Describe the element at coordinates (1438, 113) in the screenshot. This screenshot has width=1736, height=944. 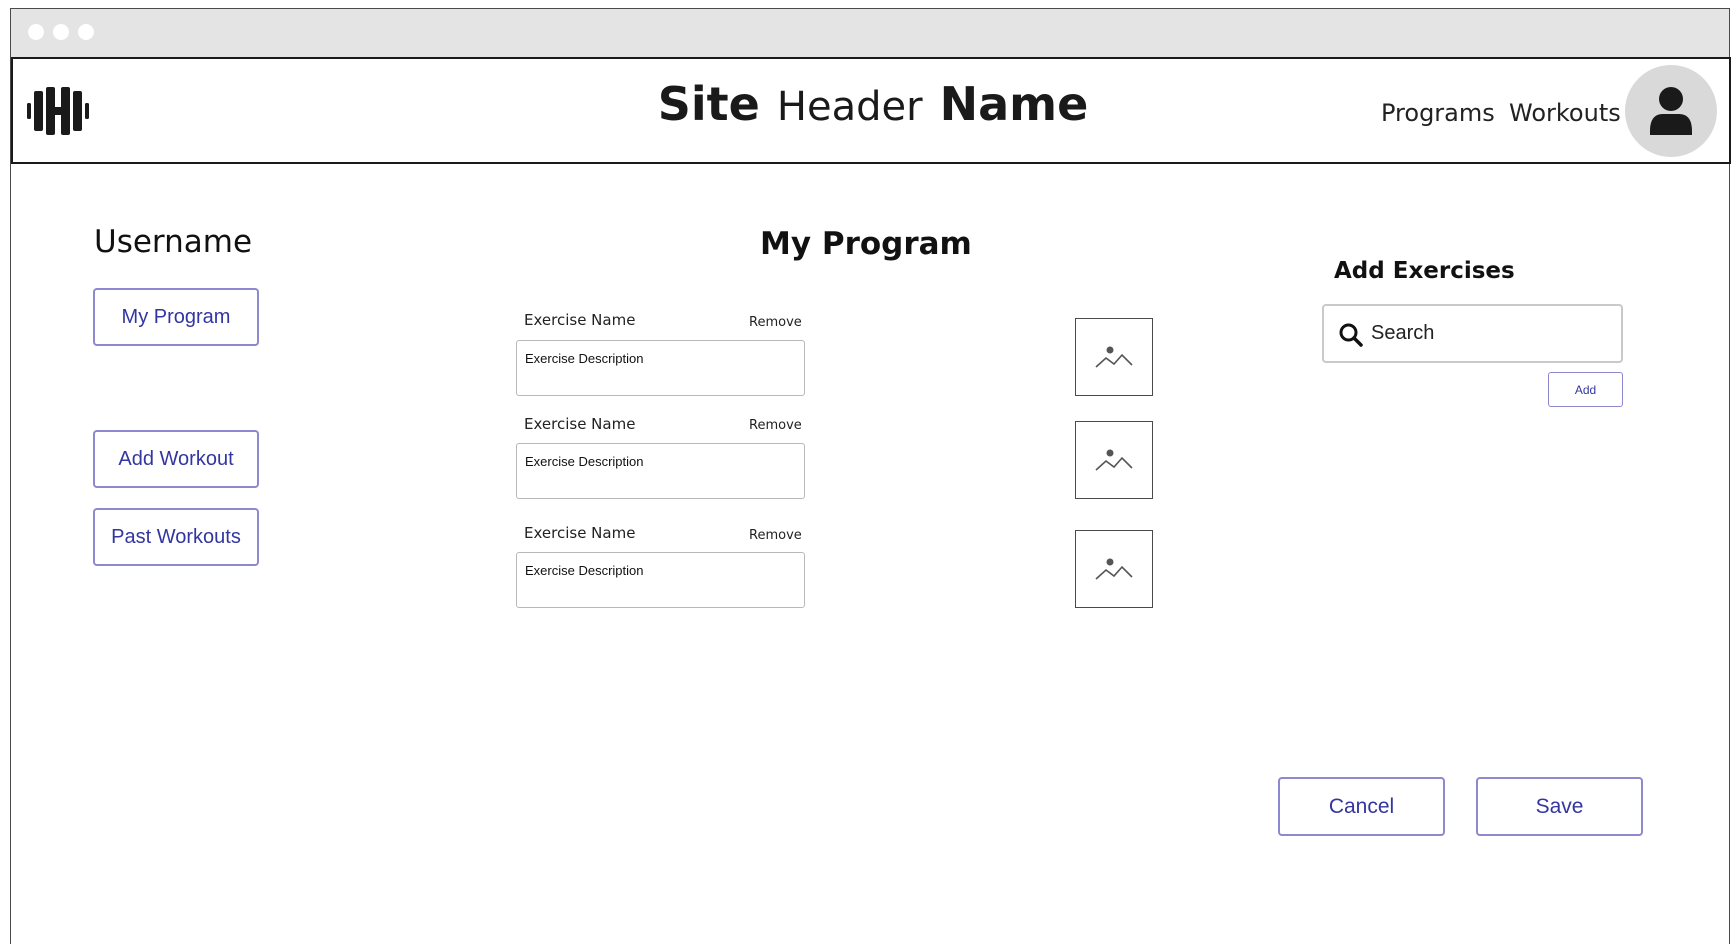
I see `nav-link-programs: Programs` at that location.